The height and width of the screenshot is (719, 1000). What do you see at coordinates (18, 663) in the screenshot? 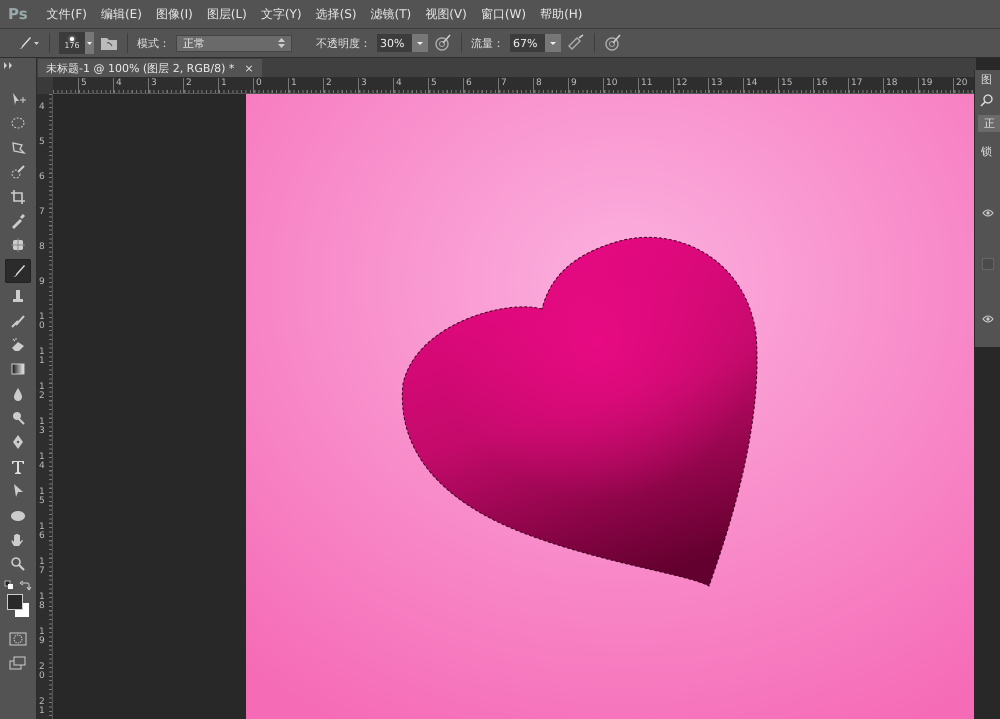
I see `screen-mode-icon` at bounding box center [18, 663].